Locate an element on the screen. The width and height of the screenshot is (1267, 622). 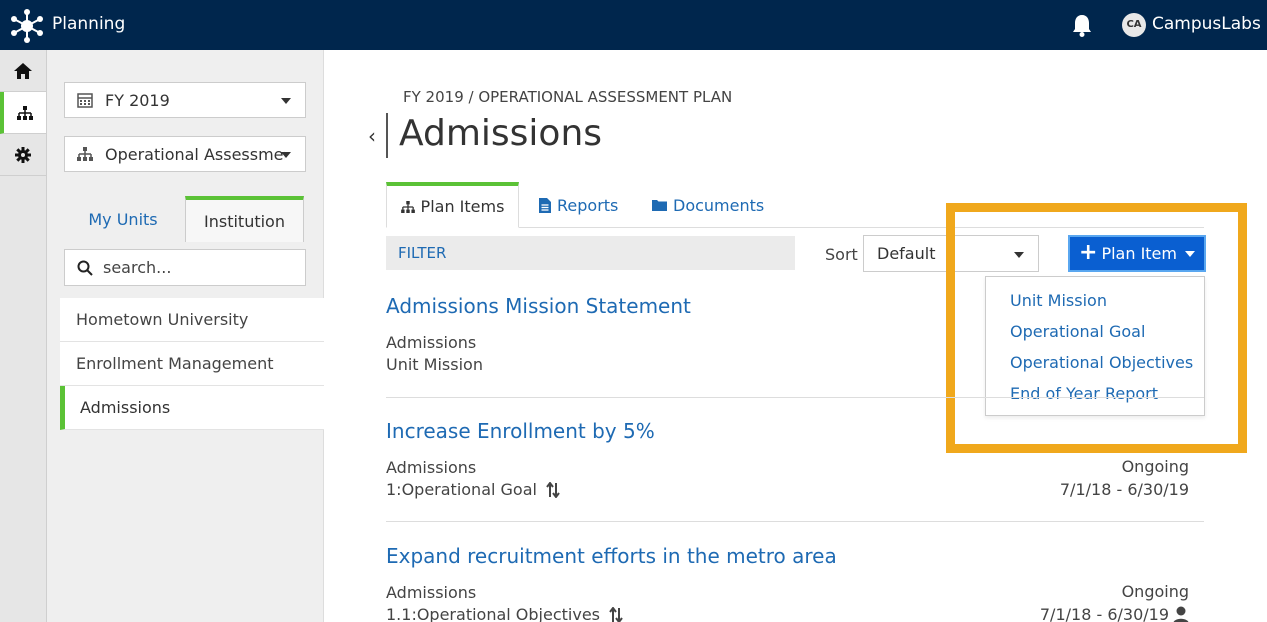
calendar-icon is located at coordinates (85, 100).